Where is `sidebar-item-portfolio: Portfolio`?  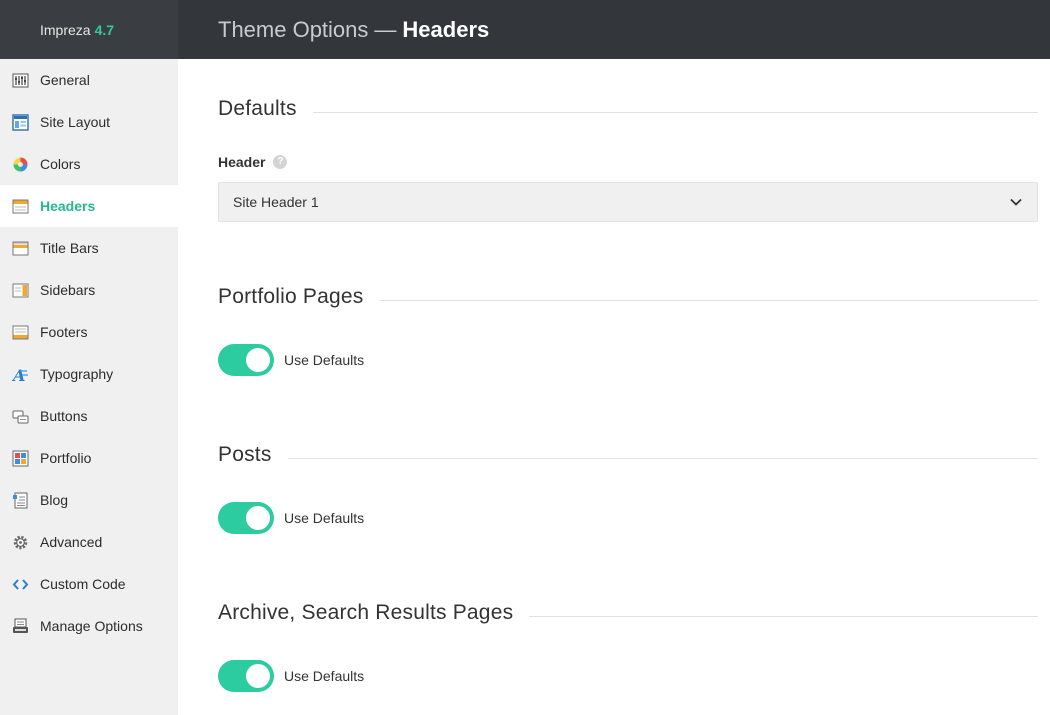 sidebar-item-portfolio: Portfolio is located at coordinates (89, 458).